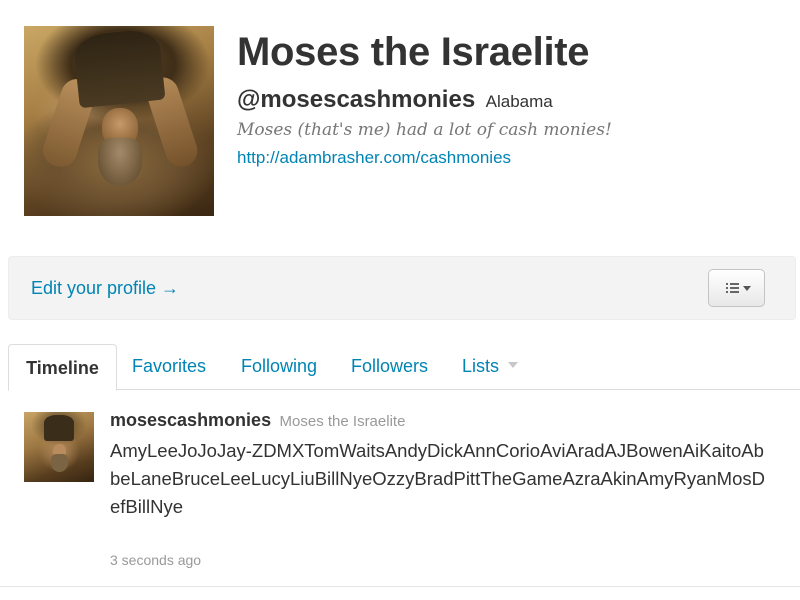 This screenshot has height=600, width=800. I want to click on actions-menu-button, so click(736, 288).